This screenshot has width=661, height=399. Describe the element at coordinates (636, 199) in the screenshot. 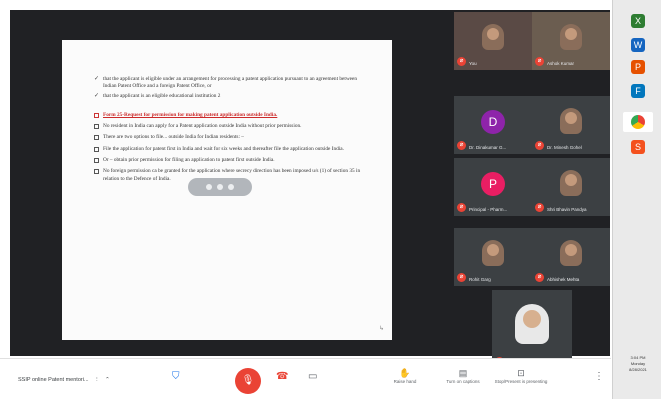

I see `windows-taskbar: X W P F S 3:04 PM Monday 8/28/2021` at that location.